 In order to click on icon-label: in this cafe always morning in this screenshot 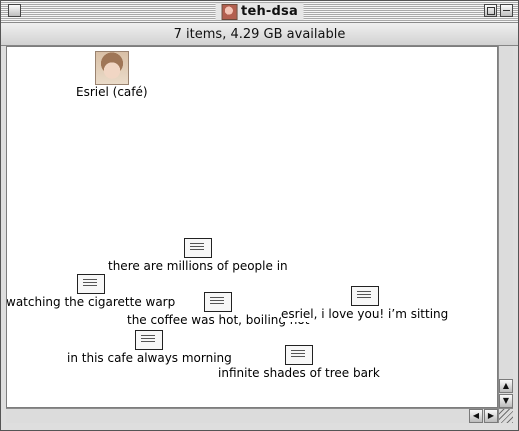, I will do `click(149, 358)`.